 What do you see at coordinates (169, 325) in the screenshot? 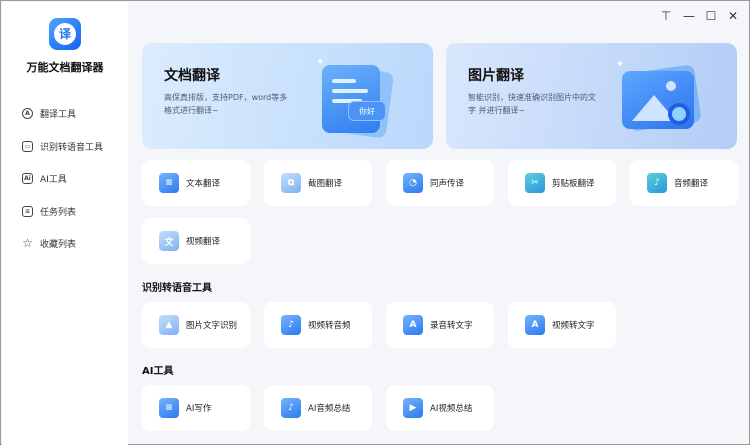
I see `image-text-icon: ▲` at bounding box center [169, 325].